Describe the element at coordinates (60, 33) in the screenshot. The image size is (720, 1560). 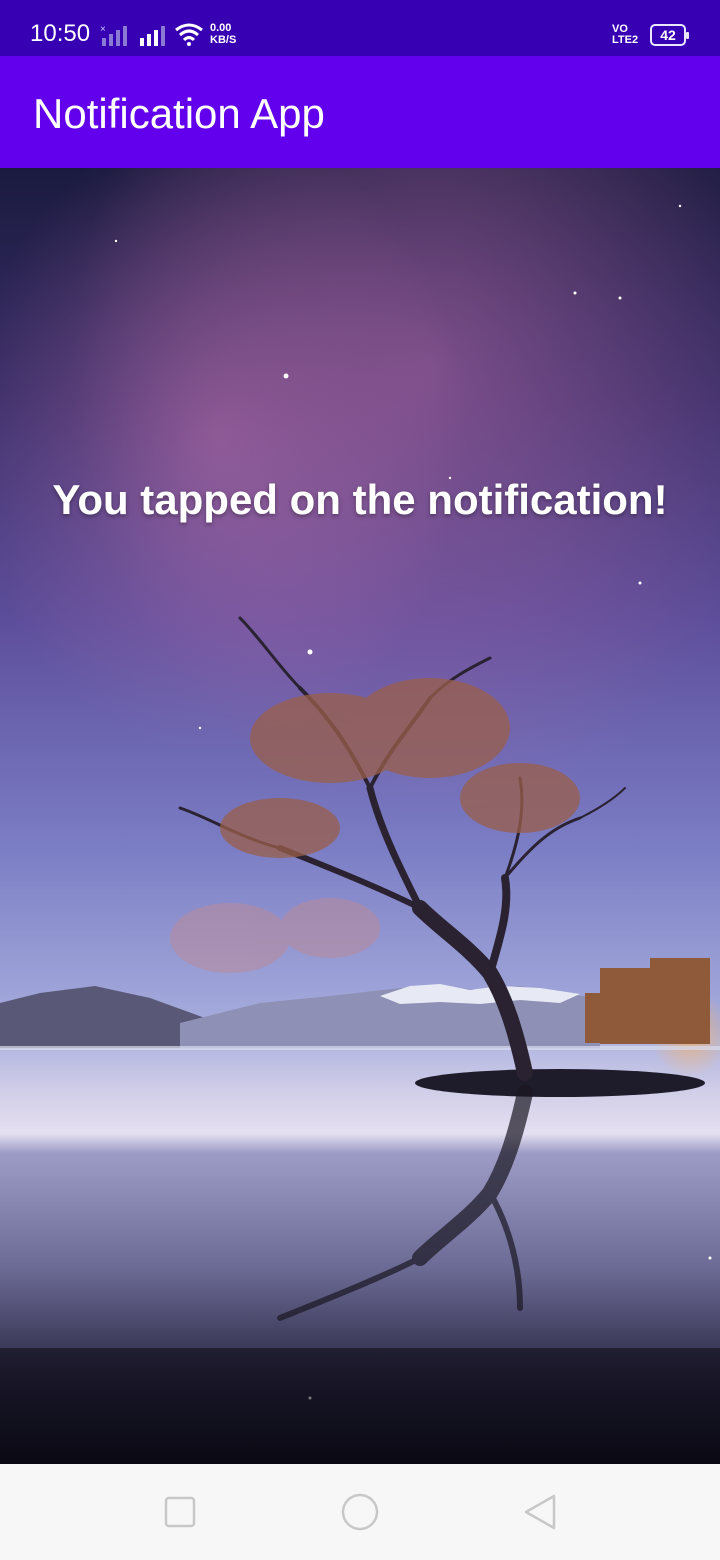
I see `status-time: 10:50` at that location.